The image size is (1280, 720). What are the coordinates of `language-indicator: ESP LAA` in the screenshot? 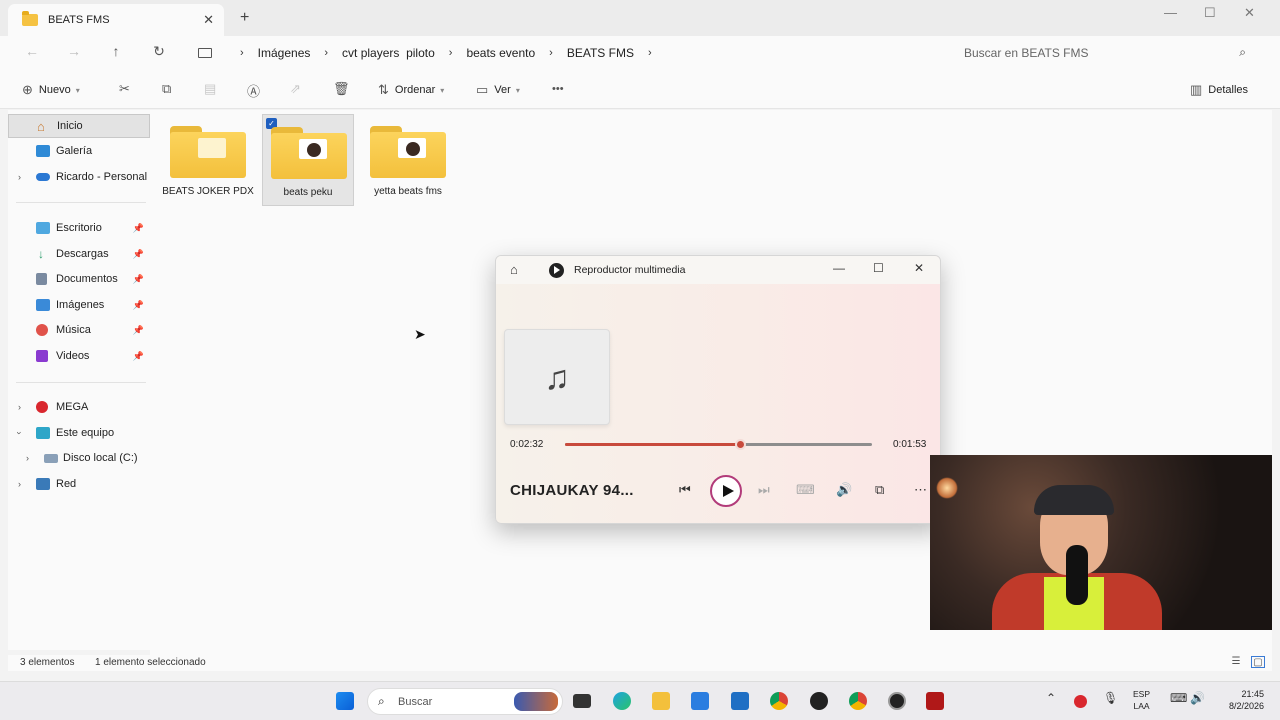 It's located at (1141, 700).